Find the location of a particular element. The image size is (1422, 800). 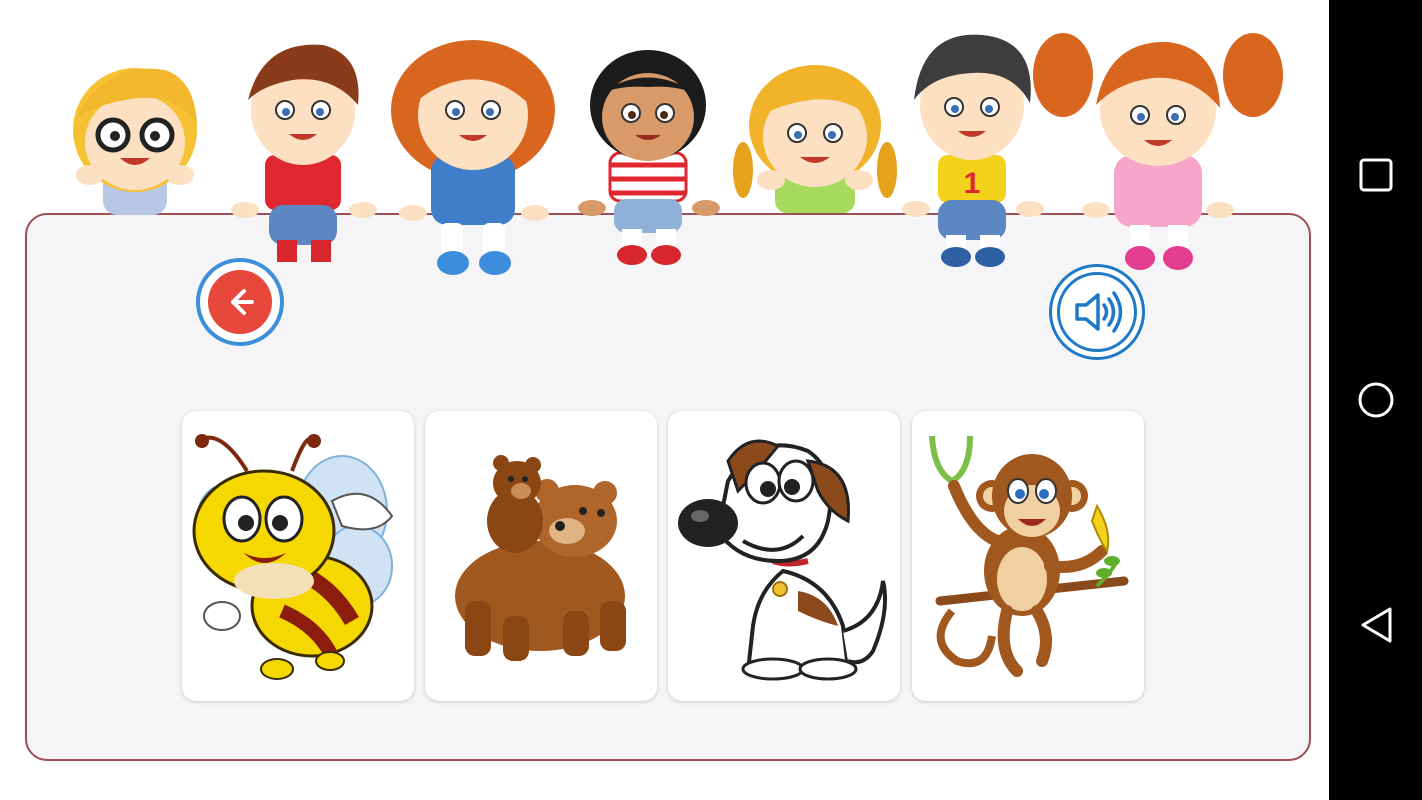

arrow-left-icon is located at coordinates (242, 302).